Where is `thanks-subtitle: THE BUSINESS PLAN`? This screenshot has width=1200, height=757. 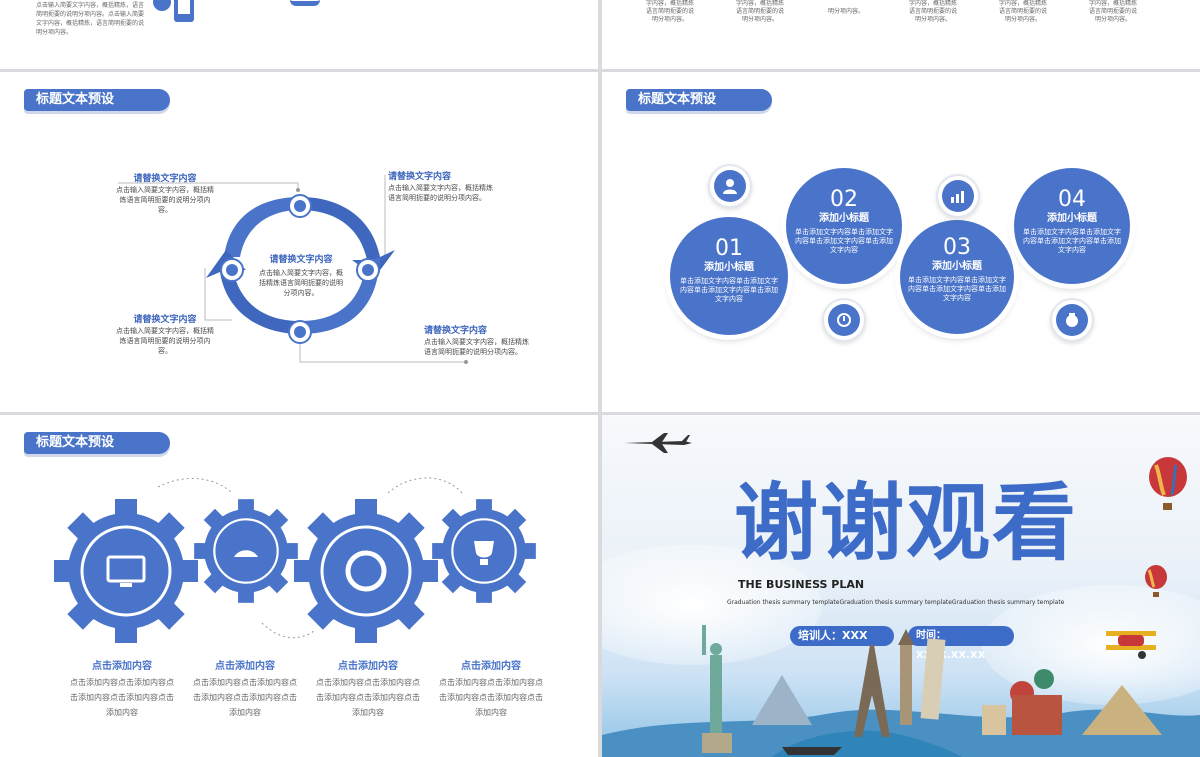 thanks-subtitle: THE BUSINESS PLAN is located at coordinates (801, 584).